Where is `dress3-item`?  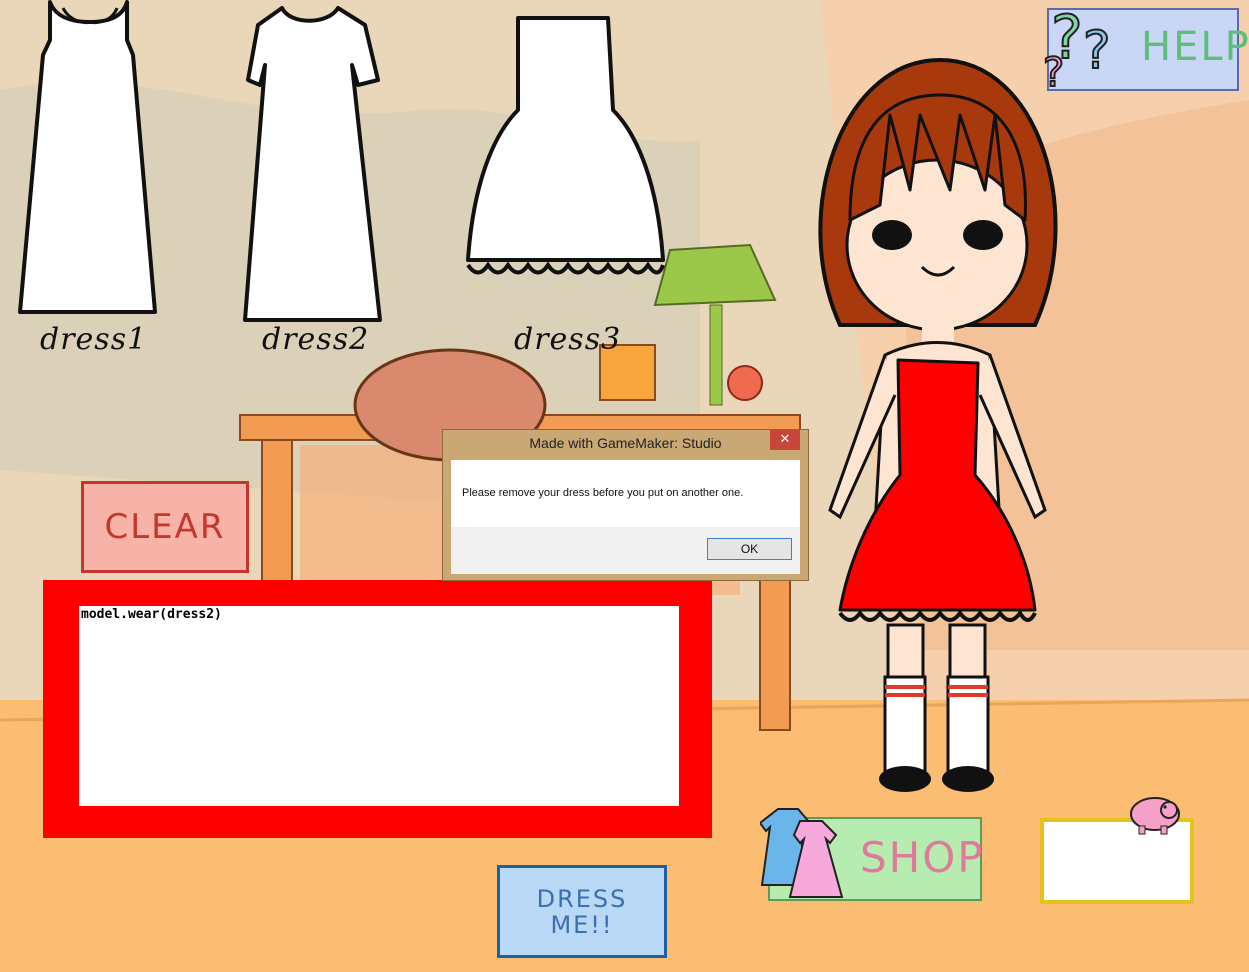
dress3-item is located at coordinates (565, 157).